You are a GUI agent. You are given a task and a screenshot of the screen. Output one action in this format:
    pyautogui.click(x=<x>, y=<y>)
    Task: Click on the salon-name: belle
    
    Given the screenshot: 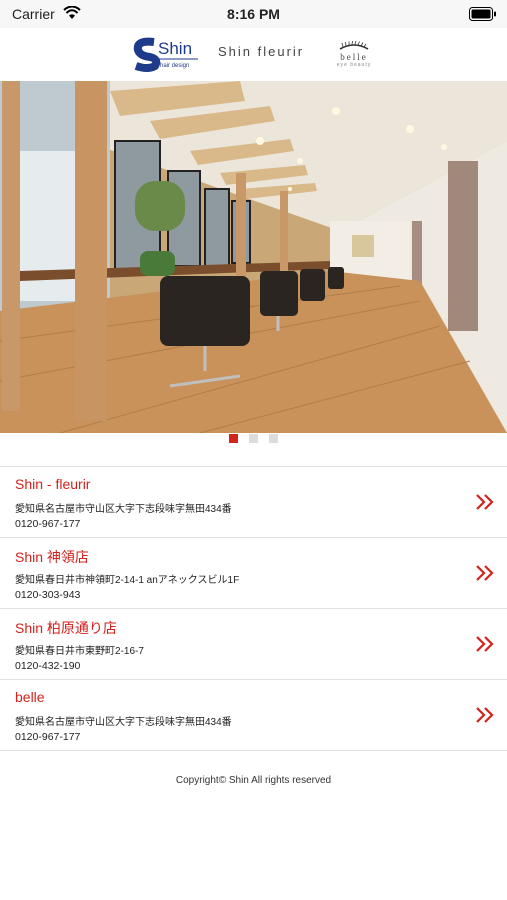 What is the action you would take?
    pyautogui.click(x=30, y=697)
    